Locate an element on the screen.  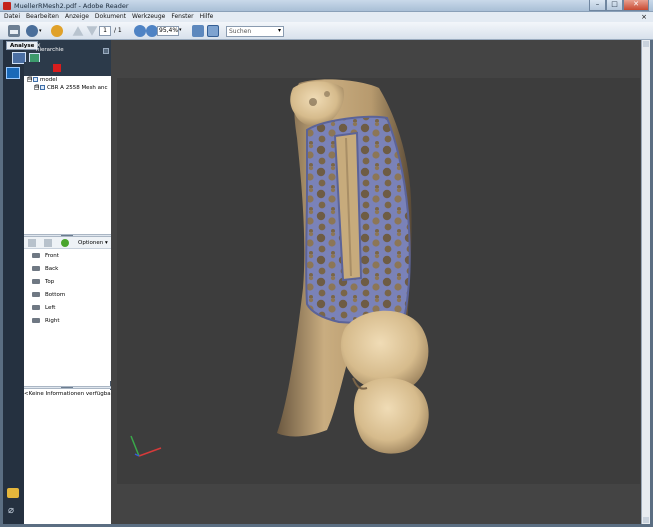
menu-dokument: Dokument is located at coordinates (110, 17).